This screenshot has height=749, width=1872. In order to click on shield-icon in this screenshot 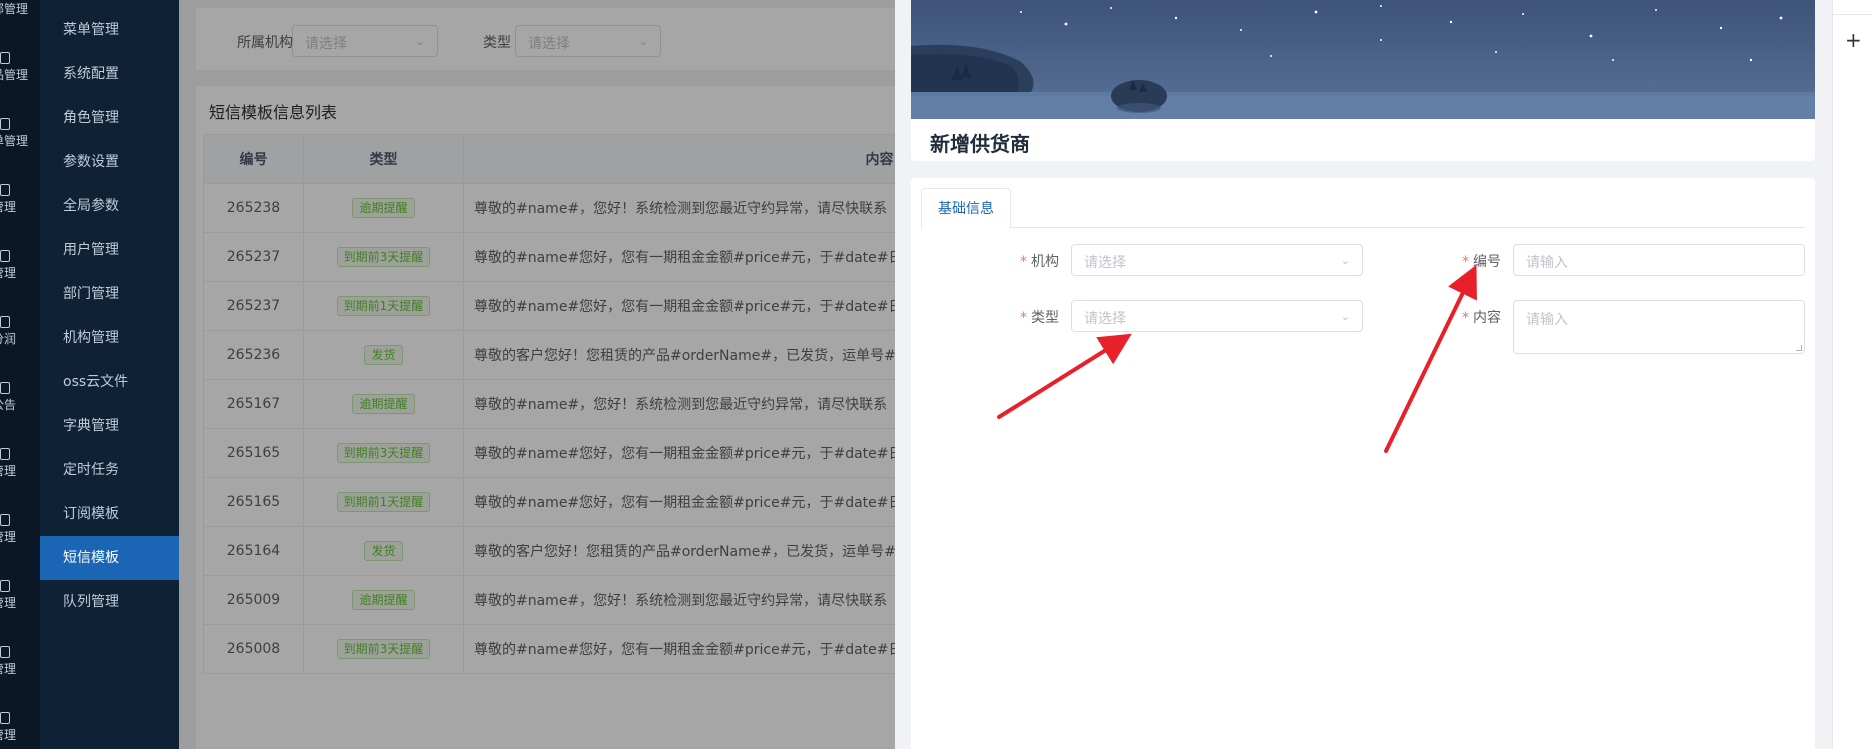, I will do `click(5, 652)`.